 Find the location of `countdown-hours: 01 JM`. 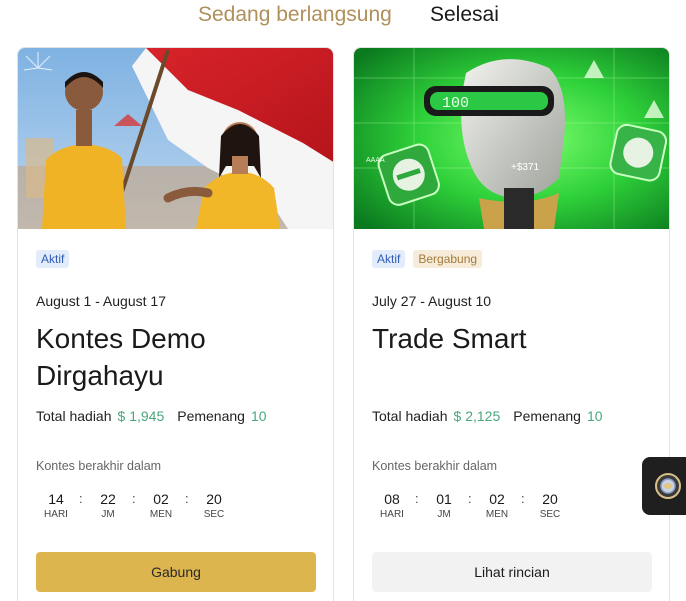

countdown-hours: 01 JM is located at coordinates (444, 506).